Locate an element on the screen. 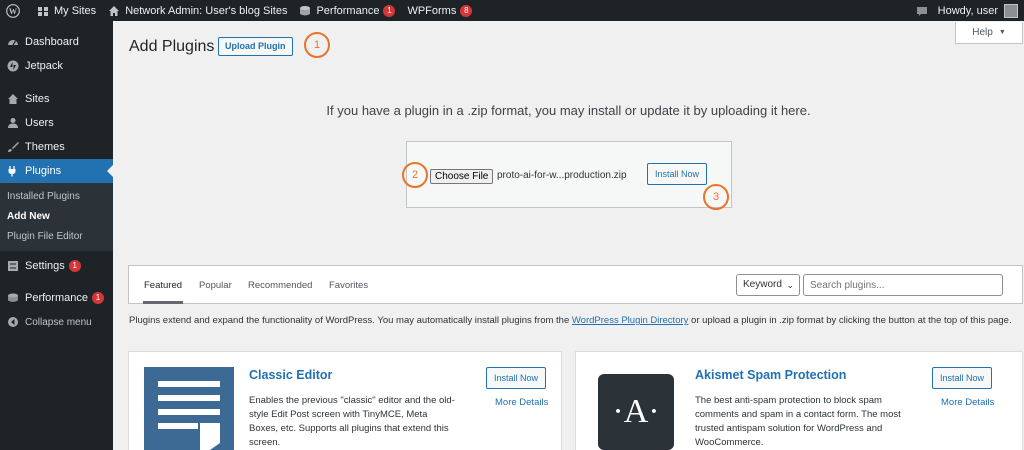 This screenshot has height=450, width=1024. wordpress-logo: W is located at coordinates (15, 10).